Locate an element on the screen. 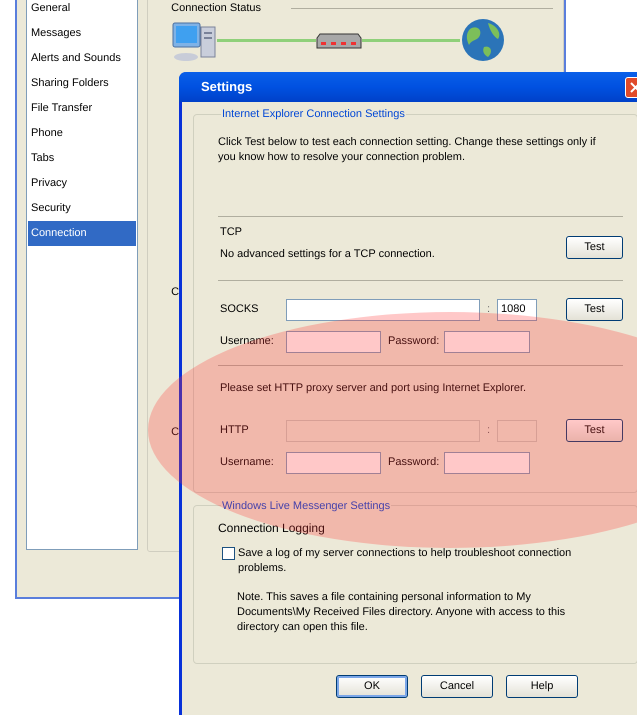 The height and width of the screenshot is (715, 637). category-item: Security is located at coordinates (82, 208).